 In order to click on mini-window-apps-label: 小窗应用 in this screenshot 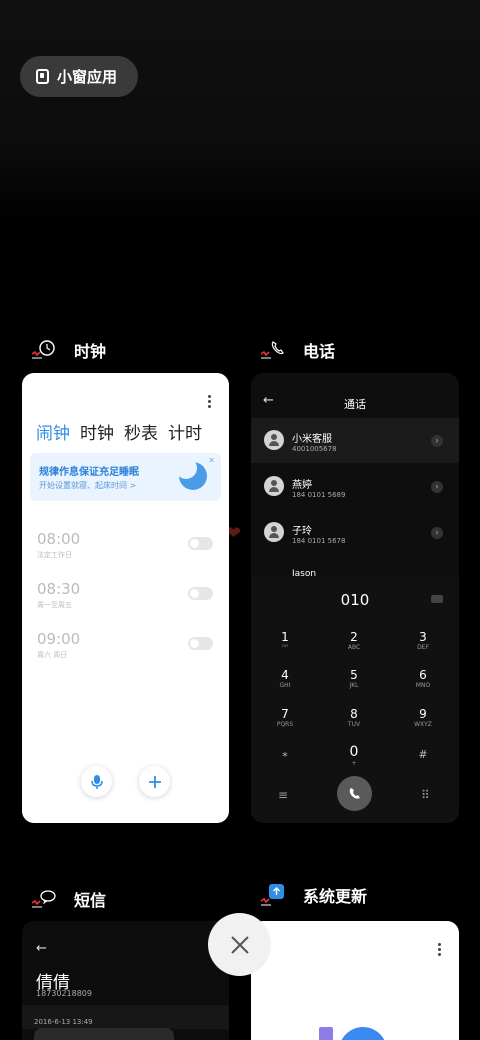, I will do `click(87, 77)`.